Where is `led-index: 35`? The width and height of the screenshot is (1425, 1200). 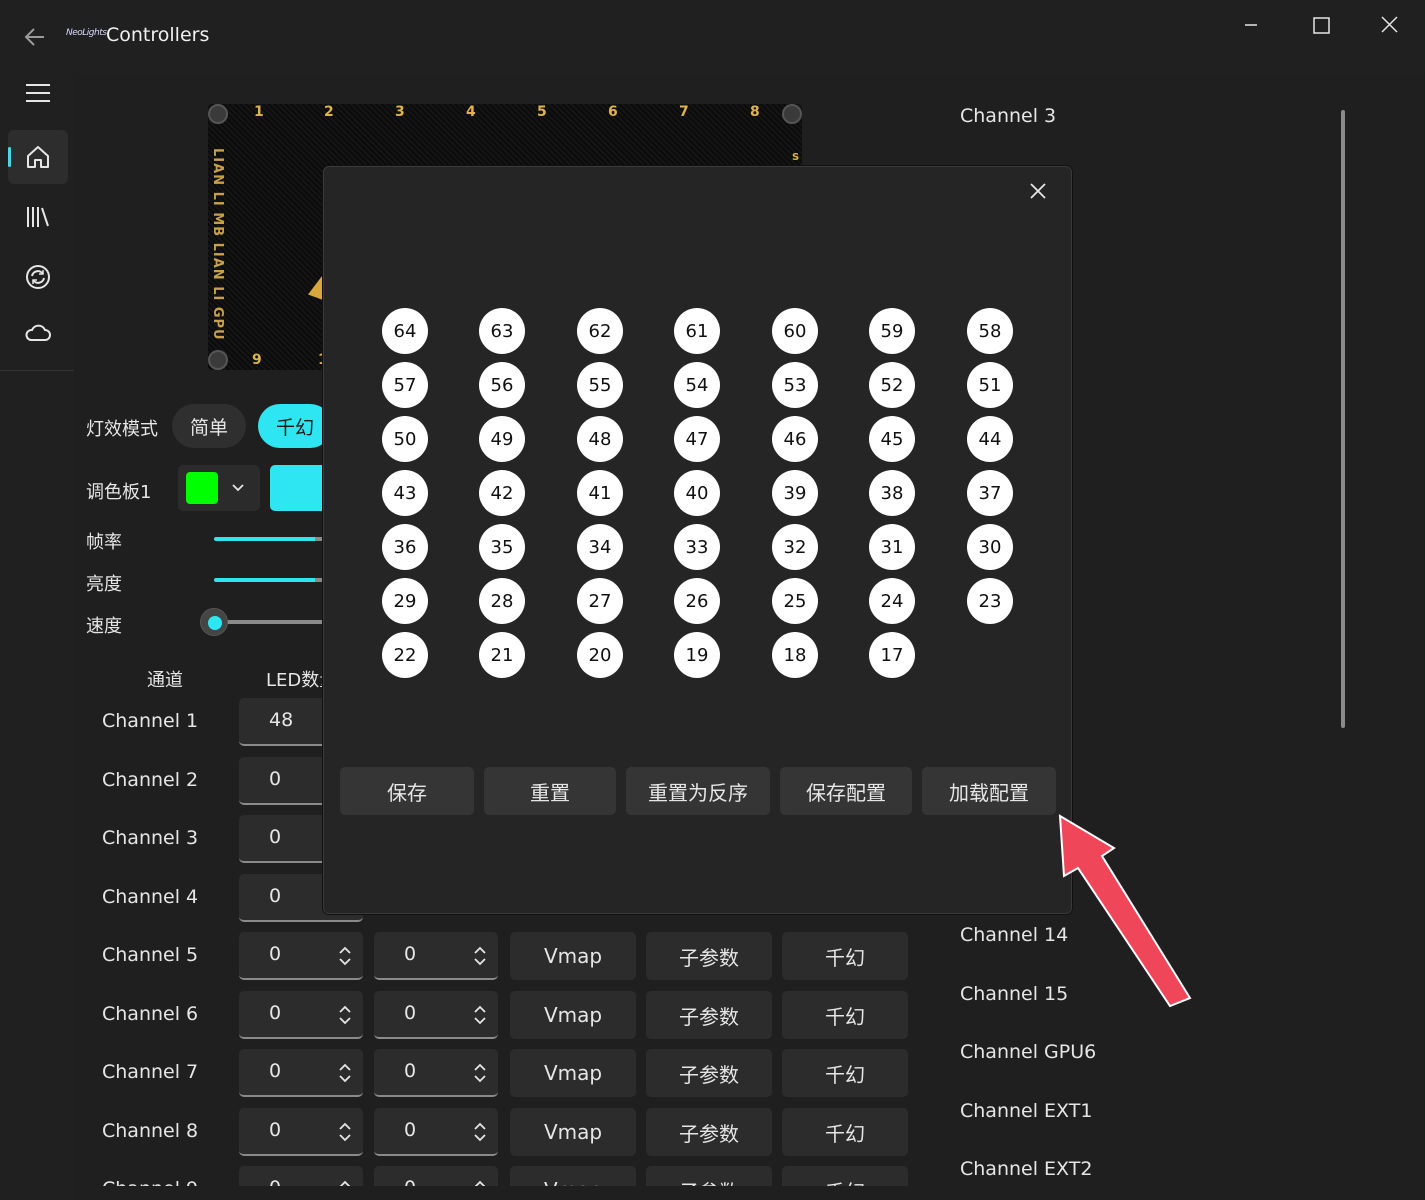
led-index: 35 is located at coordinates (502, 547).